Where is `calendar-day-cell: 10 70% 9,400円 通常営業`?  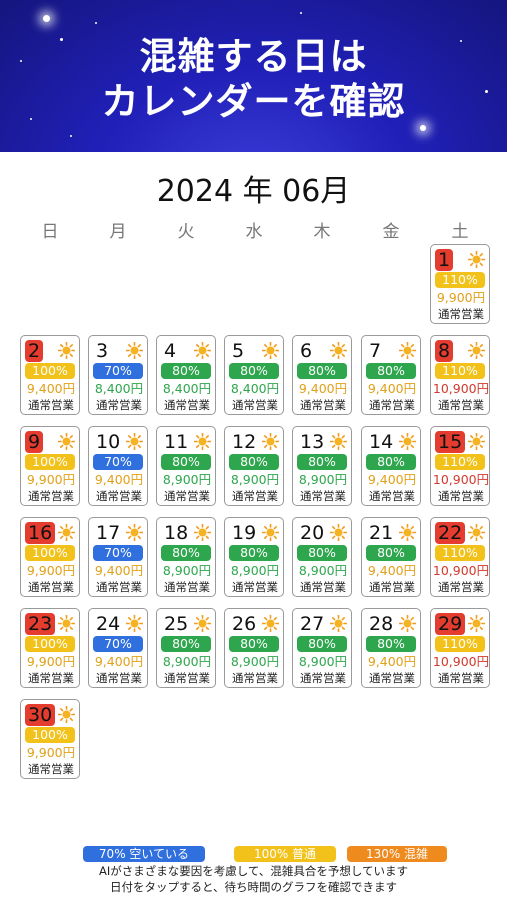
calendar-day-cell: 10 70% 9,400円 通常営業 is located at coordinates (118, 466).